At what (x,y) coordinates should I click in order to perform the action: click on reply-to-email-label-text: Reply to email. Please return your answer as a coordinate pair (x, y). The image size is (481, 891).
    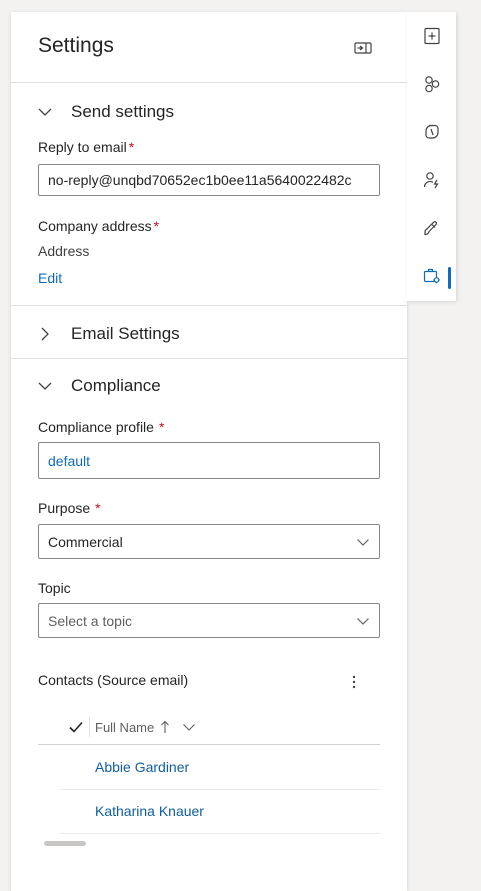
    Looking at the image, I should click on (82, 147).